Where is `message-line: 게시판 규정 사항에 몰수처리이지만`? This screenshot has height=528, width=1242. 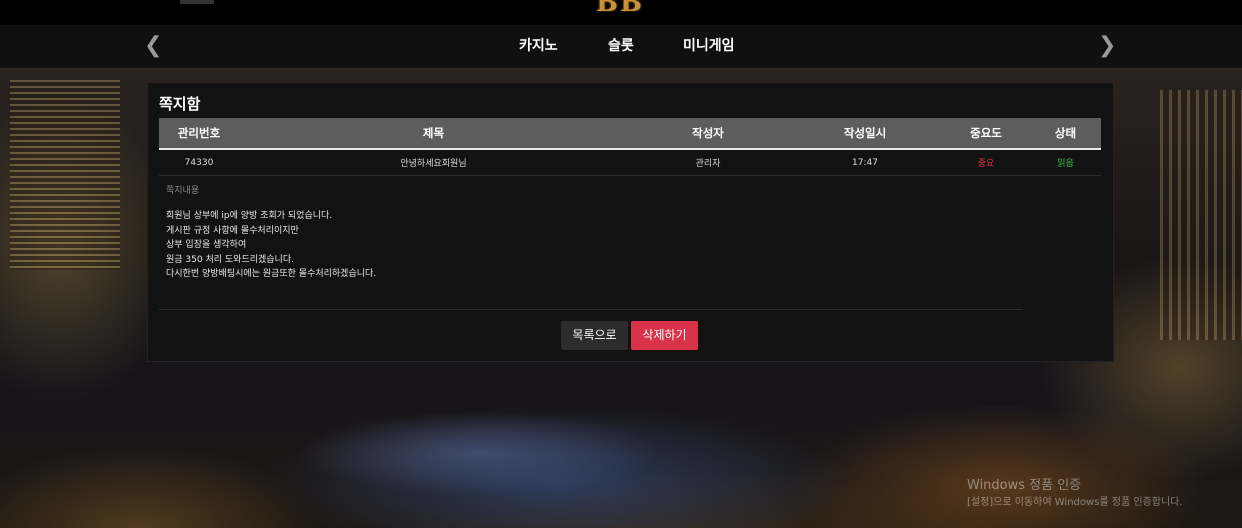
message-line: 게시판 규정 사항에 몰수처리이지만 is located at coordinates (232, 230).